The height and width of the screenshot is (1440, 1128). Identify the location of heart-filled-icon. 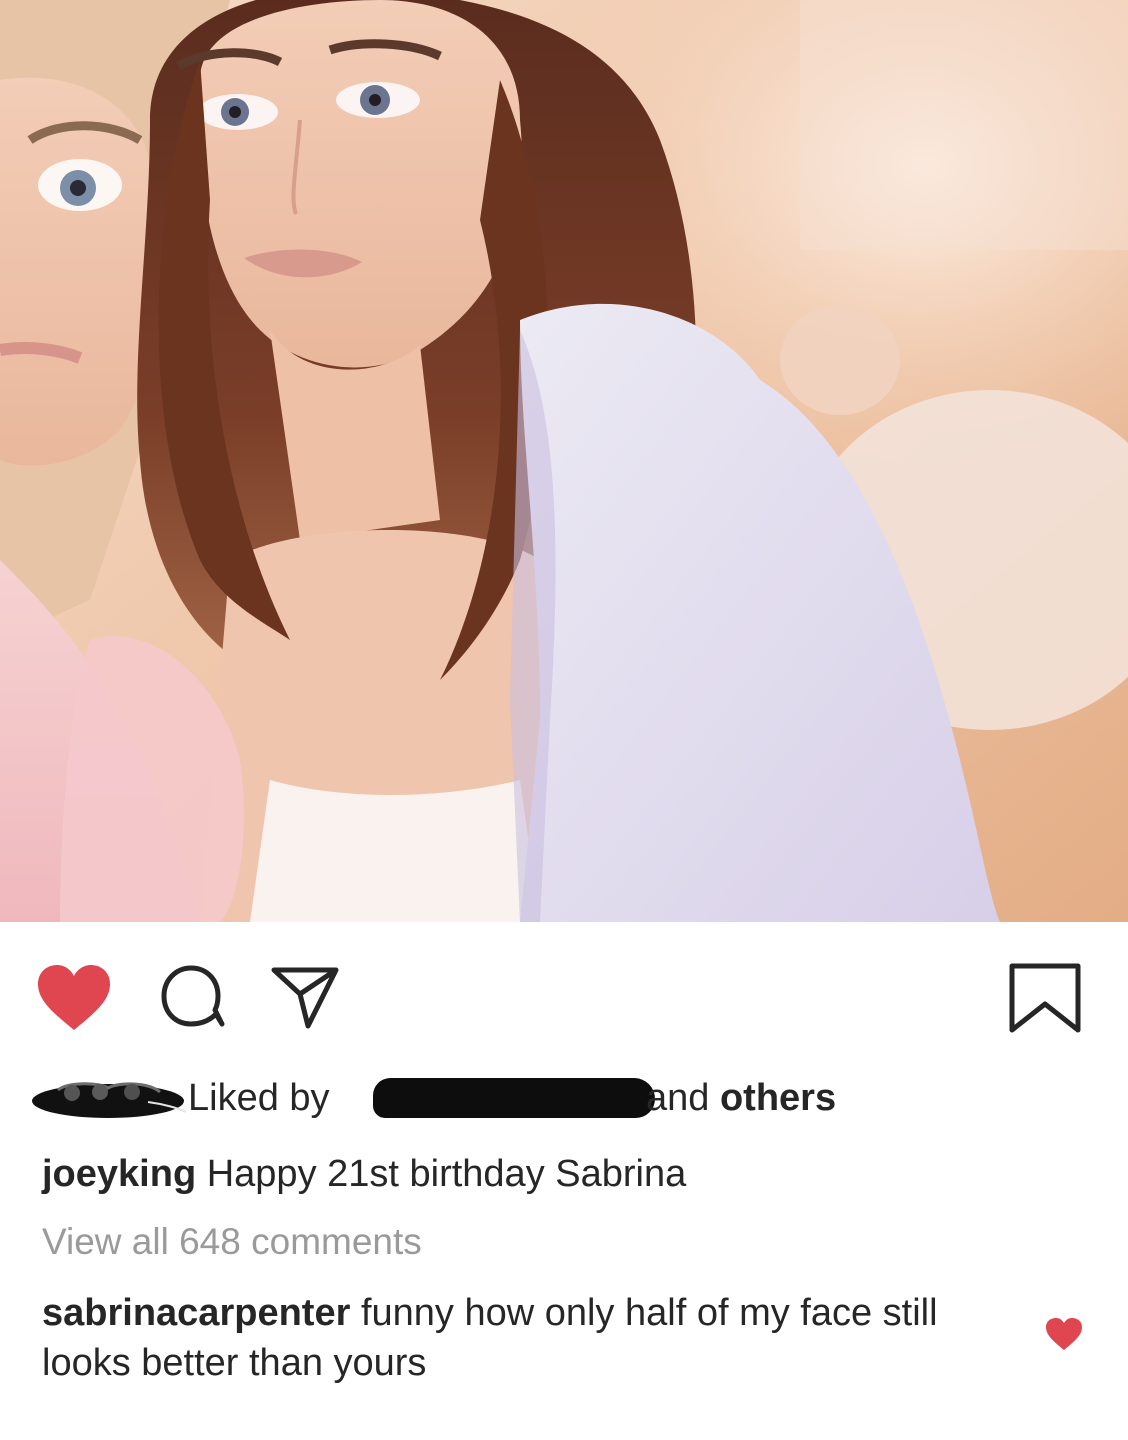
(74, 997).